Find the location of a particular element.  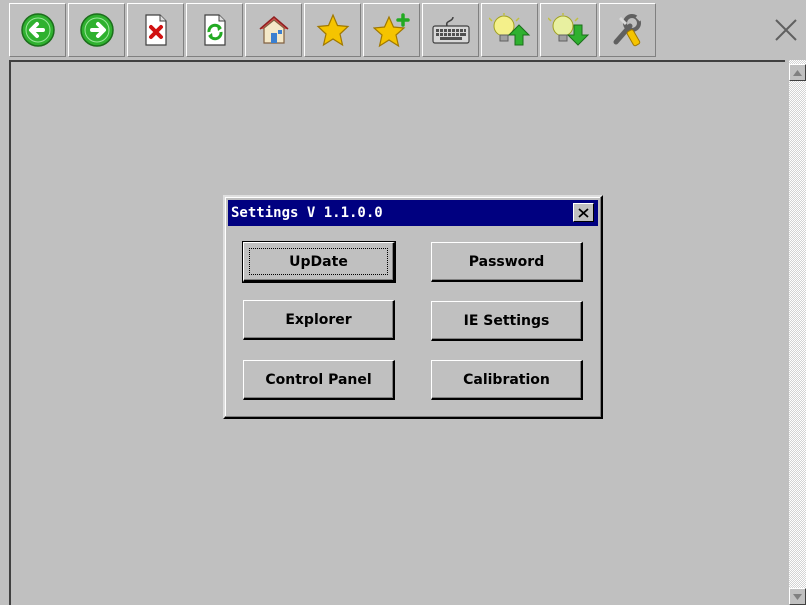

bulb-down-icon is located at coordinates (568, 29).